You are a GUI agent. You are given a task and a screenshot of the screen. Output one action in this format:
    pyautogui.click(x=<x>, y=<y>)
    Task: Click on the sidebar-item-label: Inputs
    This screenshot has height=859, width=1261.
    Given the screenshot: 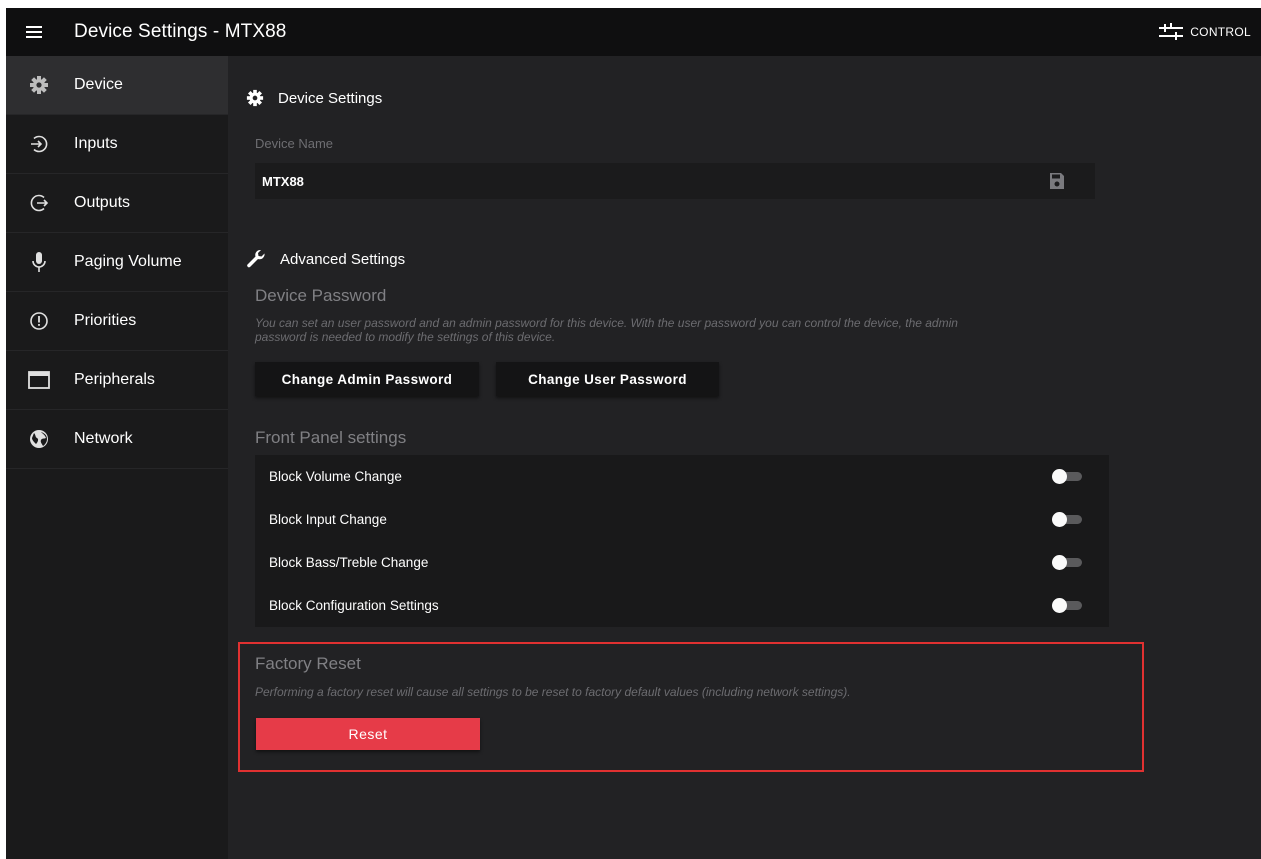 What is the action you would take?
    pyautogui.click(x=96, y=143)
    